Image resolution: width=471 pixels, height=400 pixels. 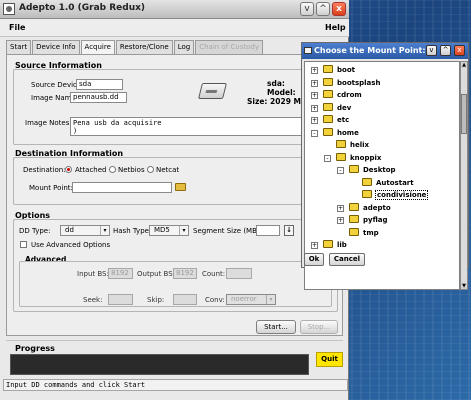 What do you see at coordinates (337, 108) in the screenshot?
I see `tree-item: dev` at bounding box center [337, 108].